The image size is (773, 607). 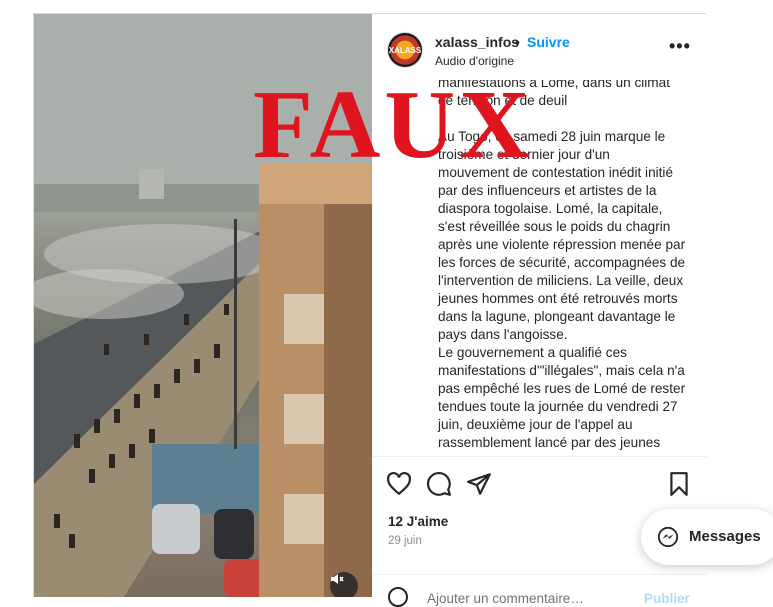 I want to click on speaker-muted-icon, so click(x=337, y=579).